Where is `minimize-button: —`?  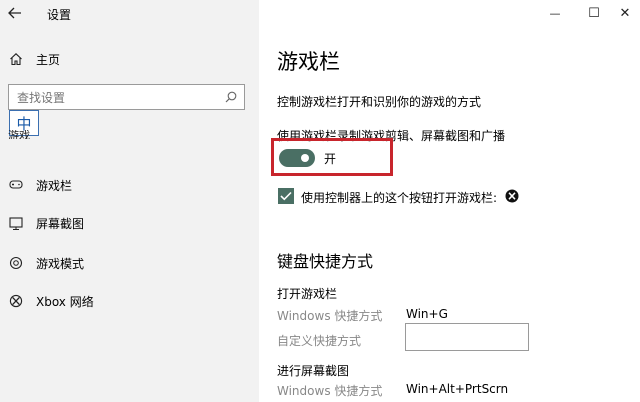 minimize-button: — is located at coordinates (555, 13).